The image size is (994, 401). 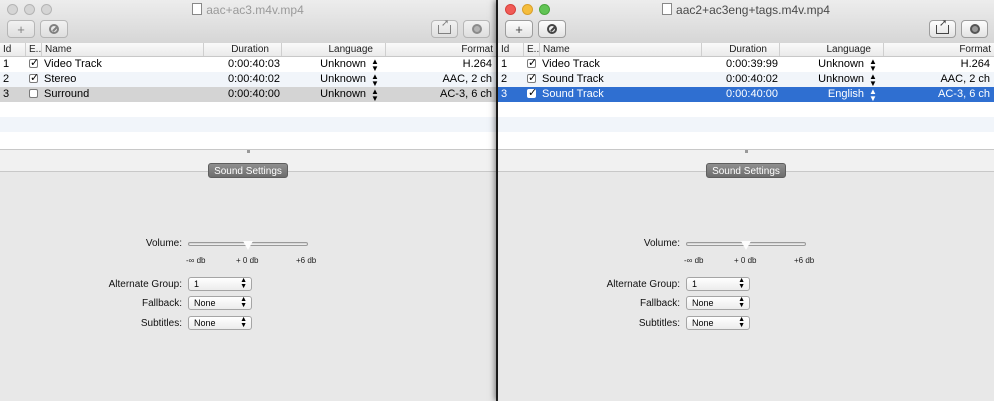 What do you see at coordinates (703, 303) in the screenshot?
I see `fallback-value: None` at bounding box center [703, 303].